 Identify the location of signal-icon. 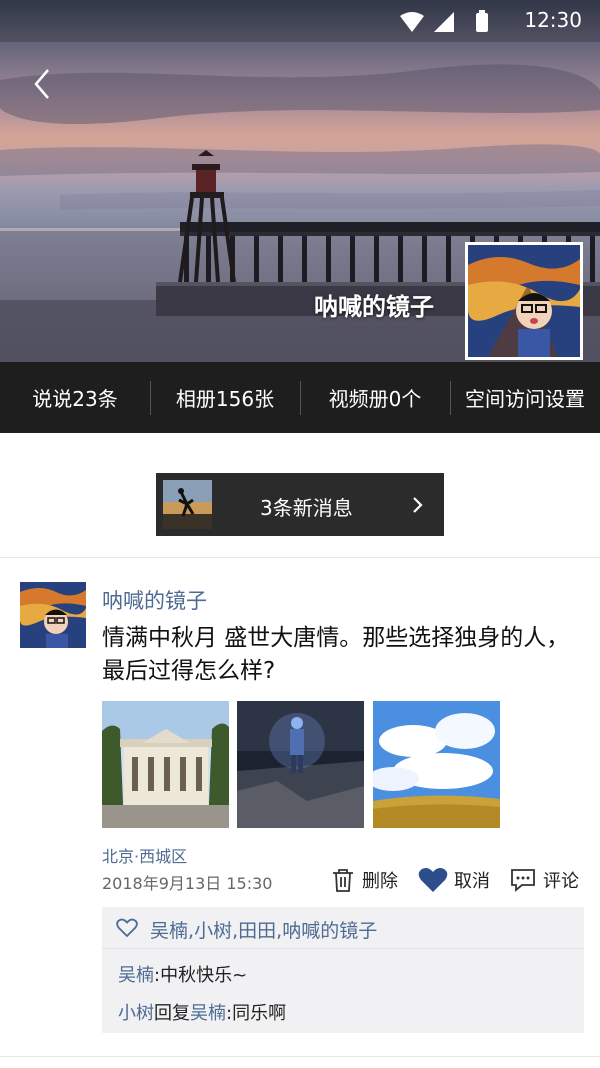
(444, 22).